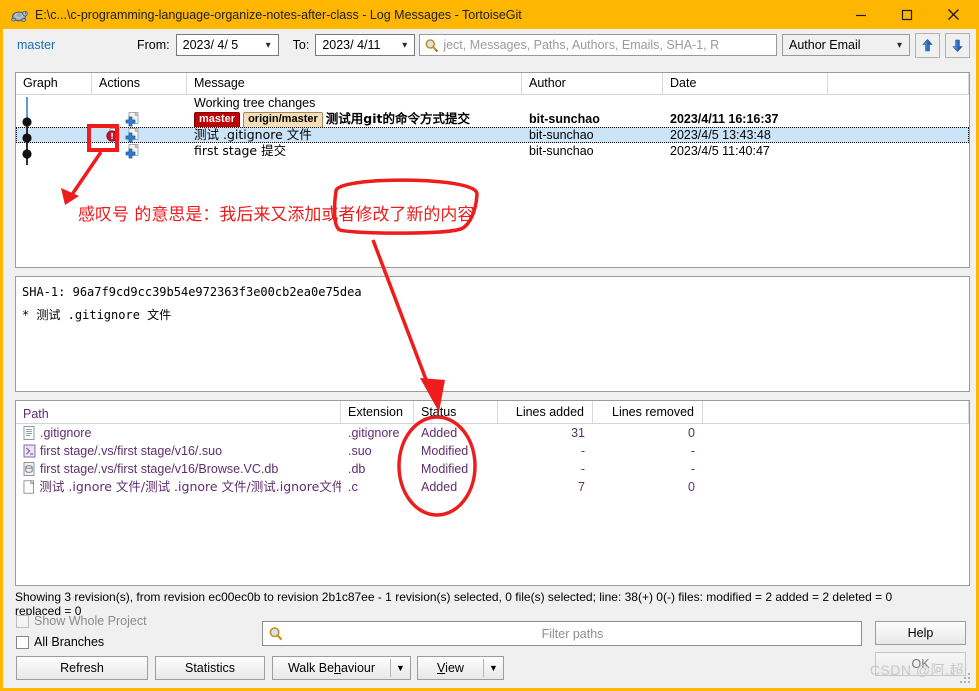  What do you see at coordinates (240, 150) in the screenshot?
I see `row-message: first stage 提交` at bounding box center [240, 150].